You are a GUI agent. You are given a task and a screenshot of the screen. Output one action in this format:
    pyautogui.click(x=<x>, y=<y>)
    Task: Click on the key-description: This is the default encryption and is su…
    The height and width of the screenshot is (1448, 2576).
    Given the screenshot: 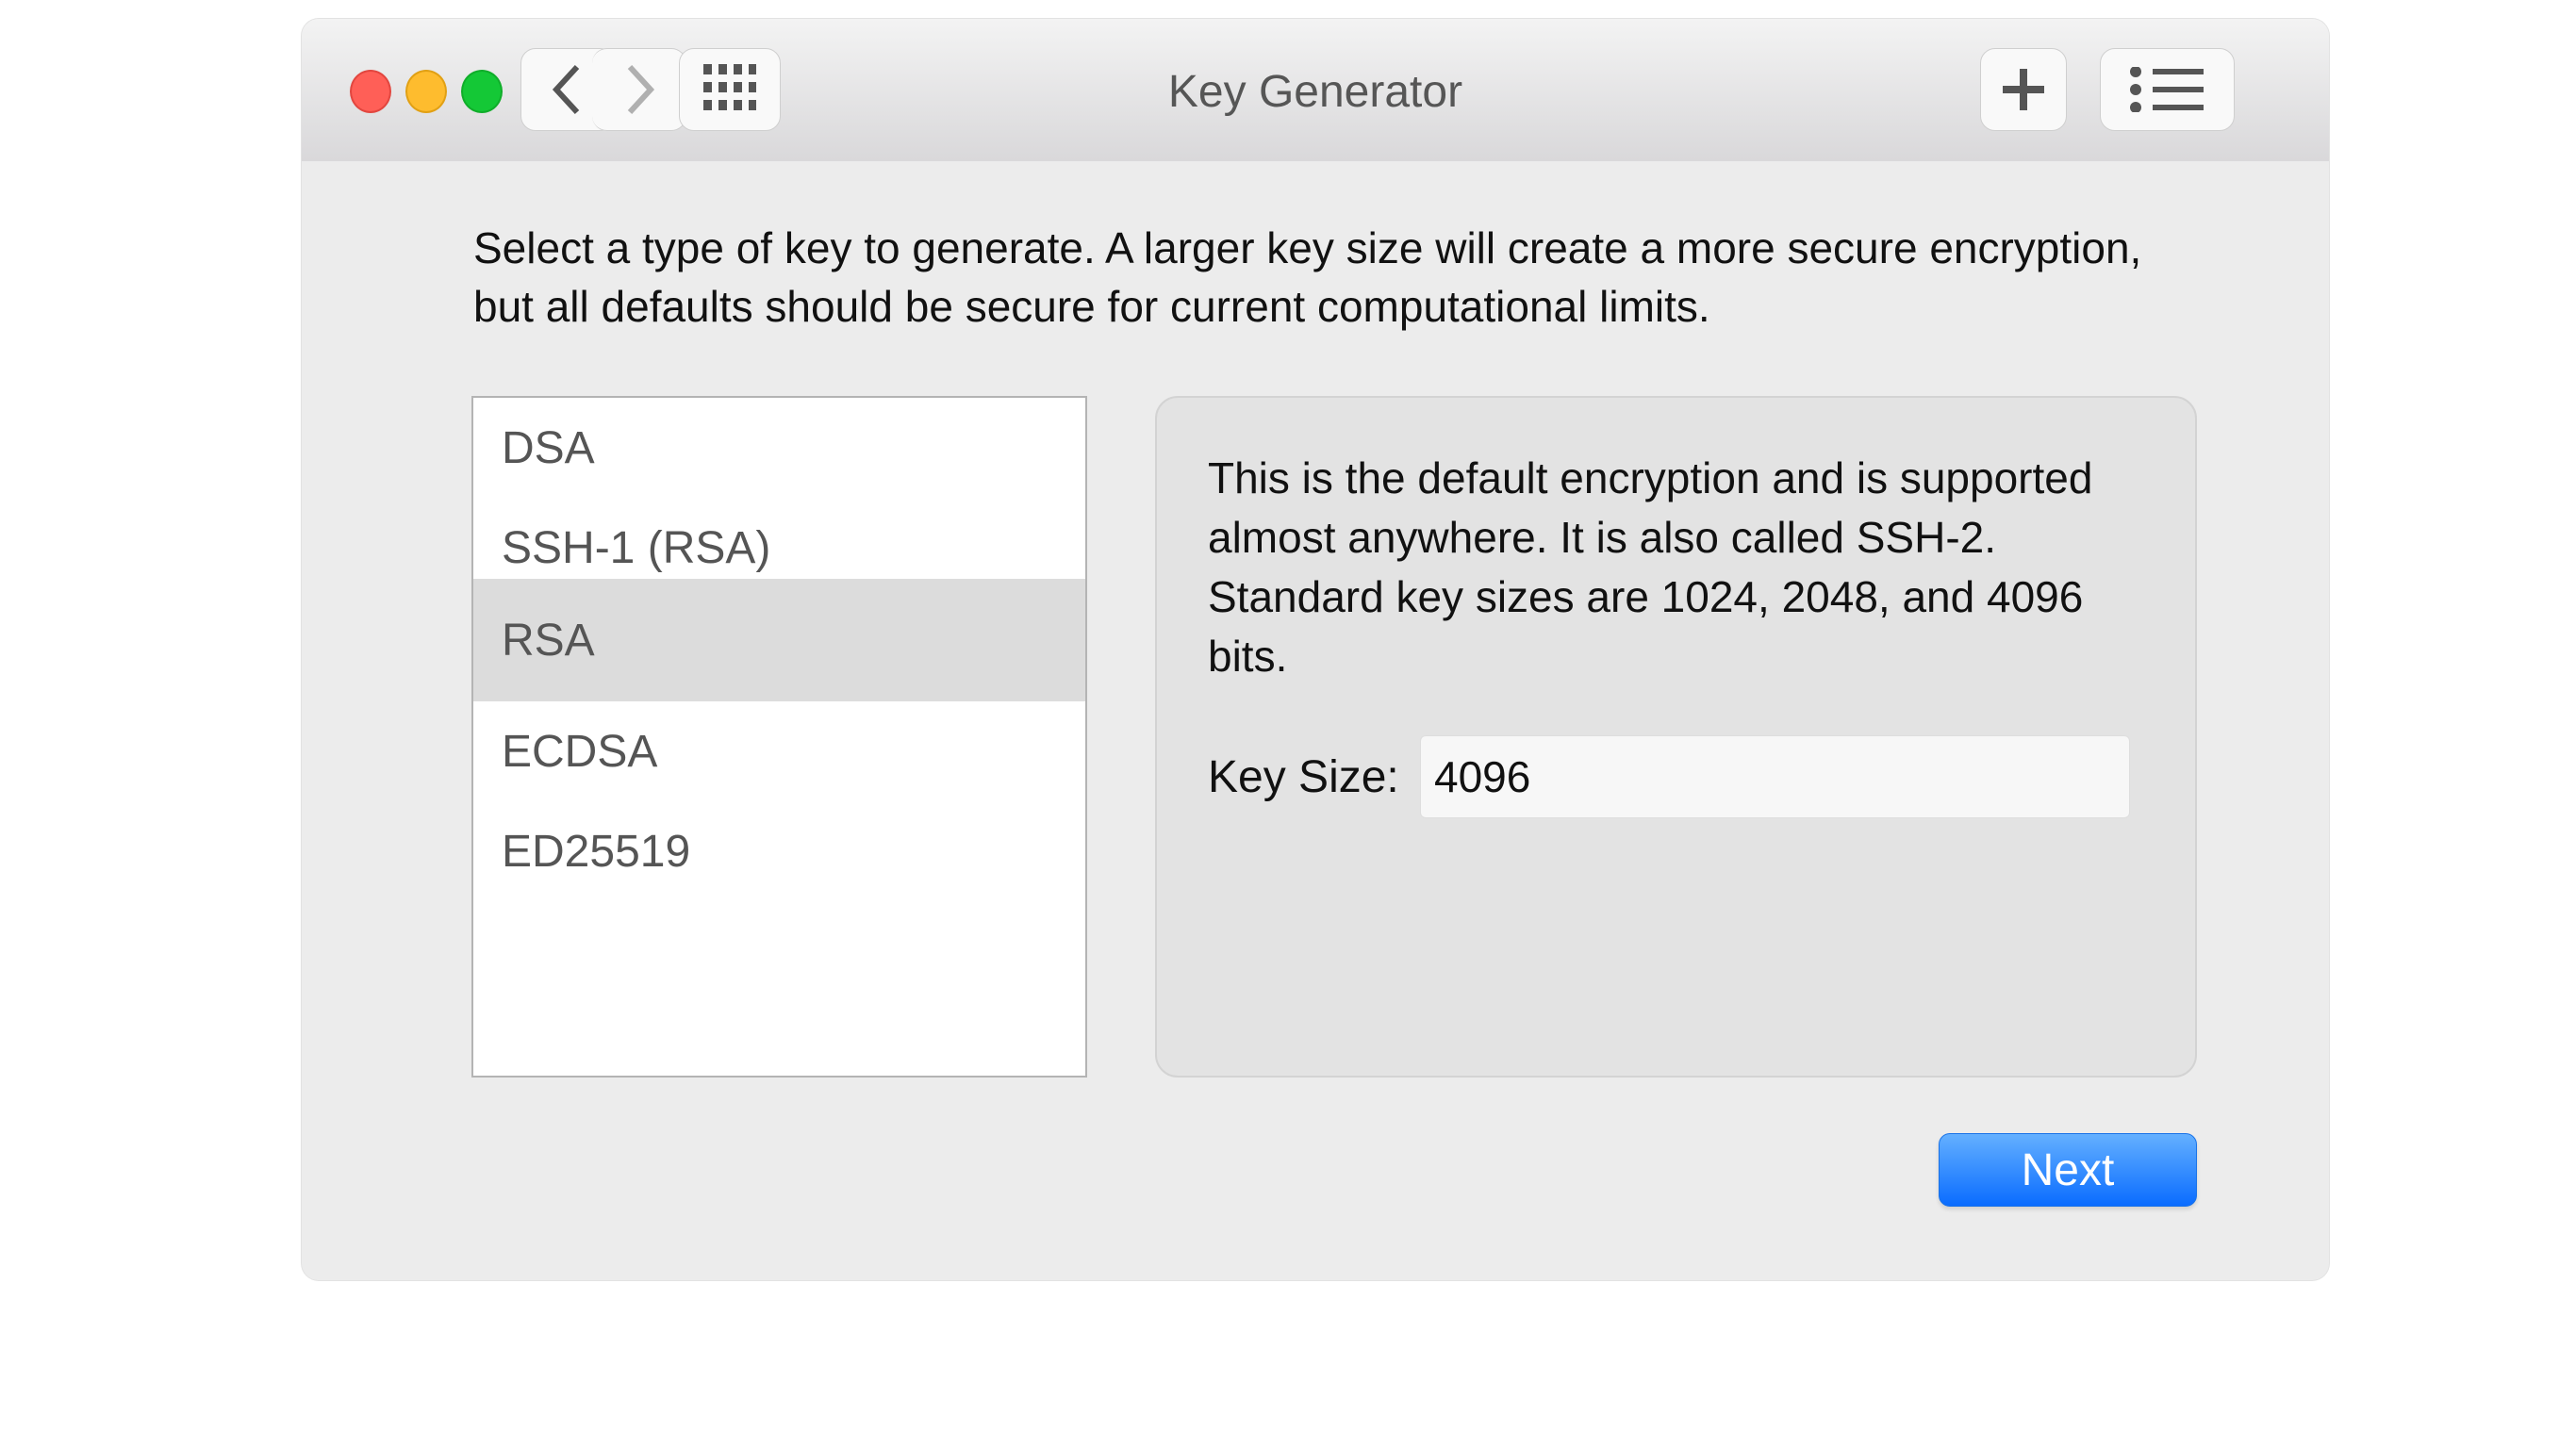 What is the action you would take?
    pyautogui.click(x=1650, y=567)
    